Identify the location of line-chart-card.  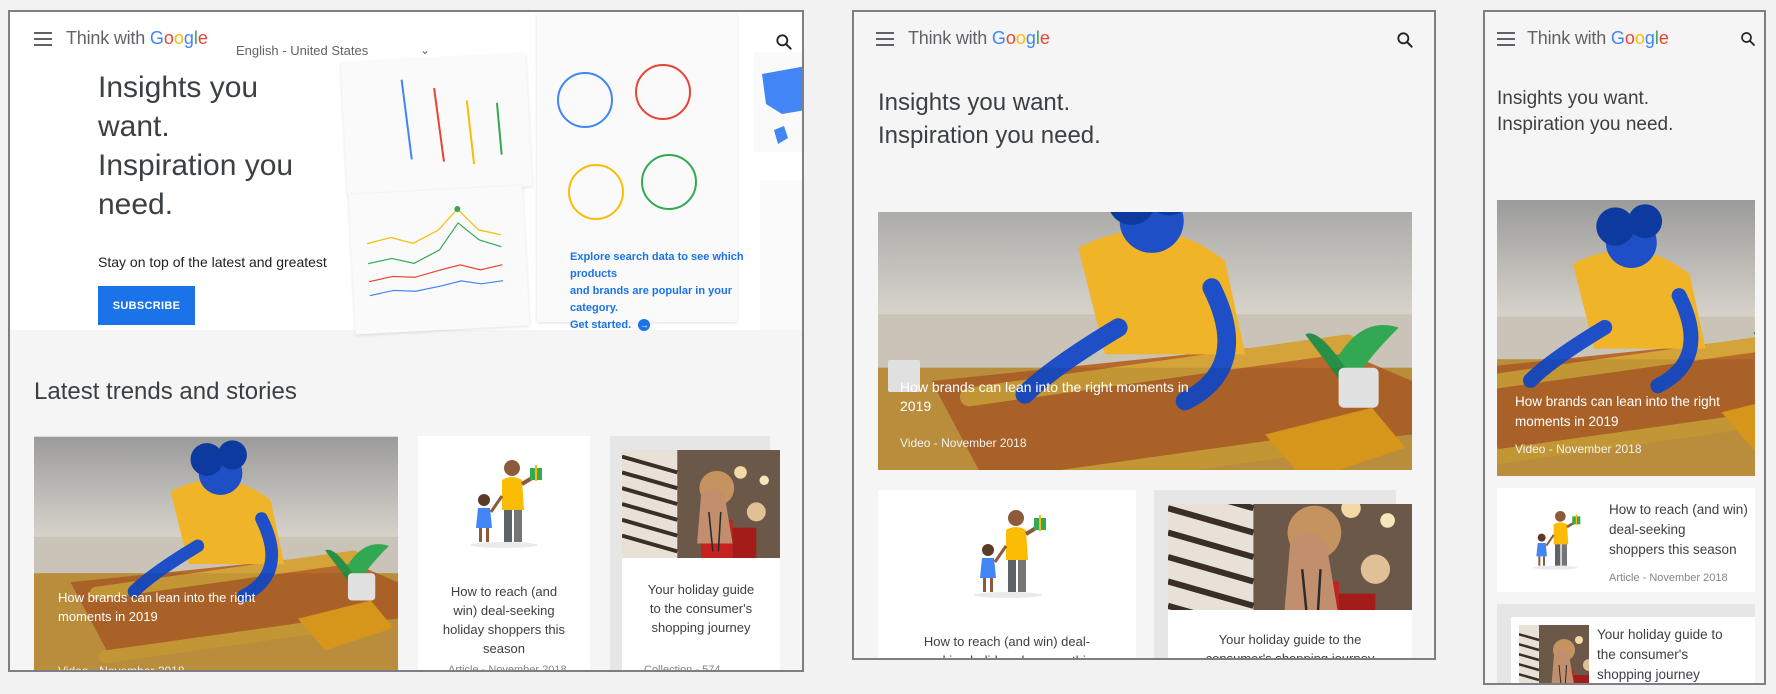
(439, 260).